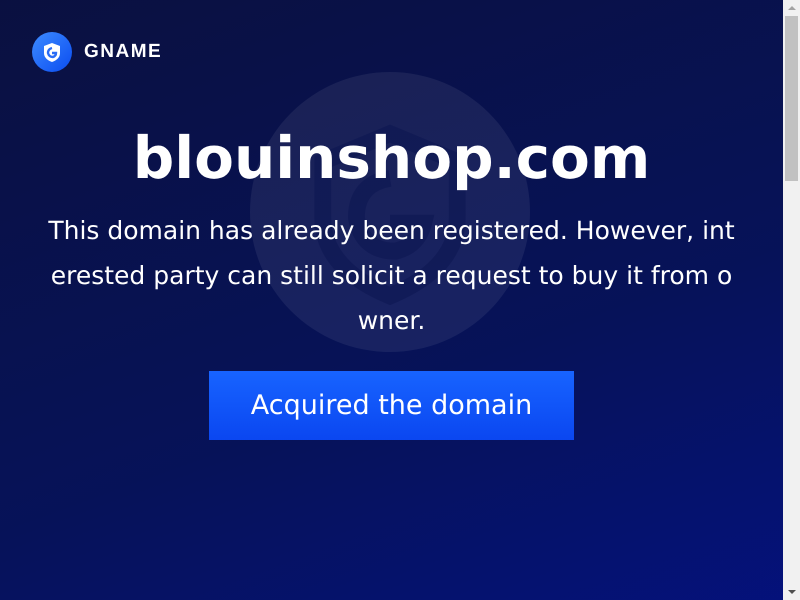 The width and height of the screenshot is (800, 600). Describe the element at coordinates (791, 98) in the screenshot. I see `scroll-thumb` at that location.